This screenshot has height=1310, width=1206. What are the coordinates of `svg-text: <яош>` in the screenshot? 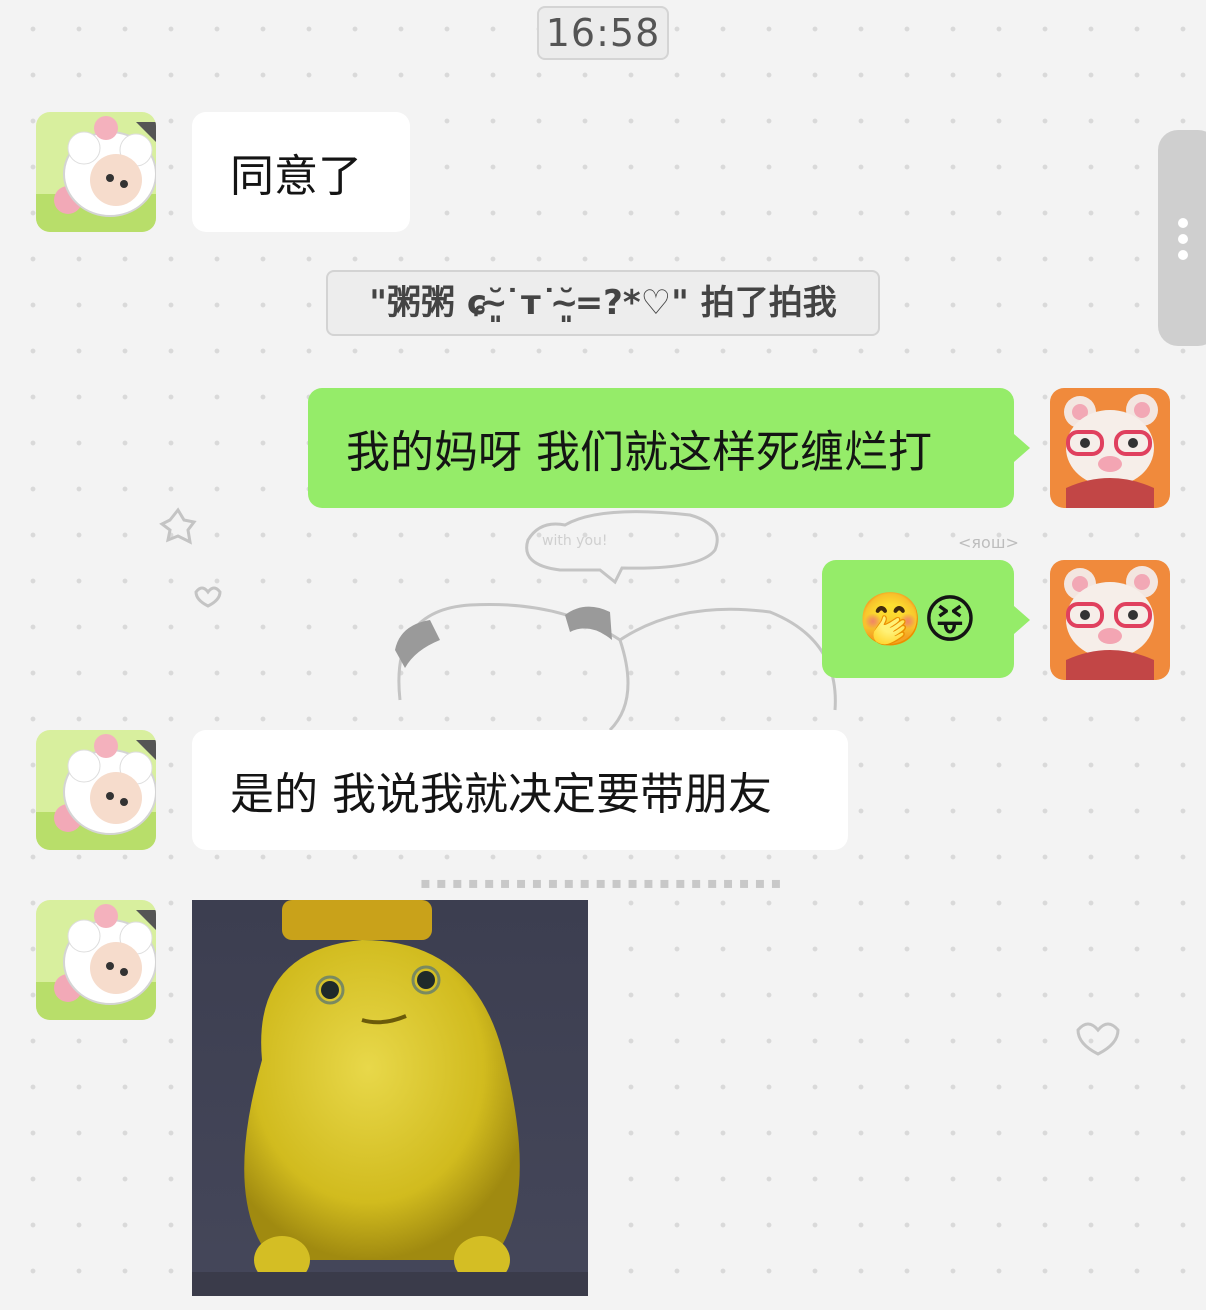 It's located at (988, 542).